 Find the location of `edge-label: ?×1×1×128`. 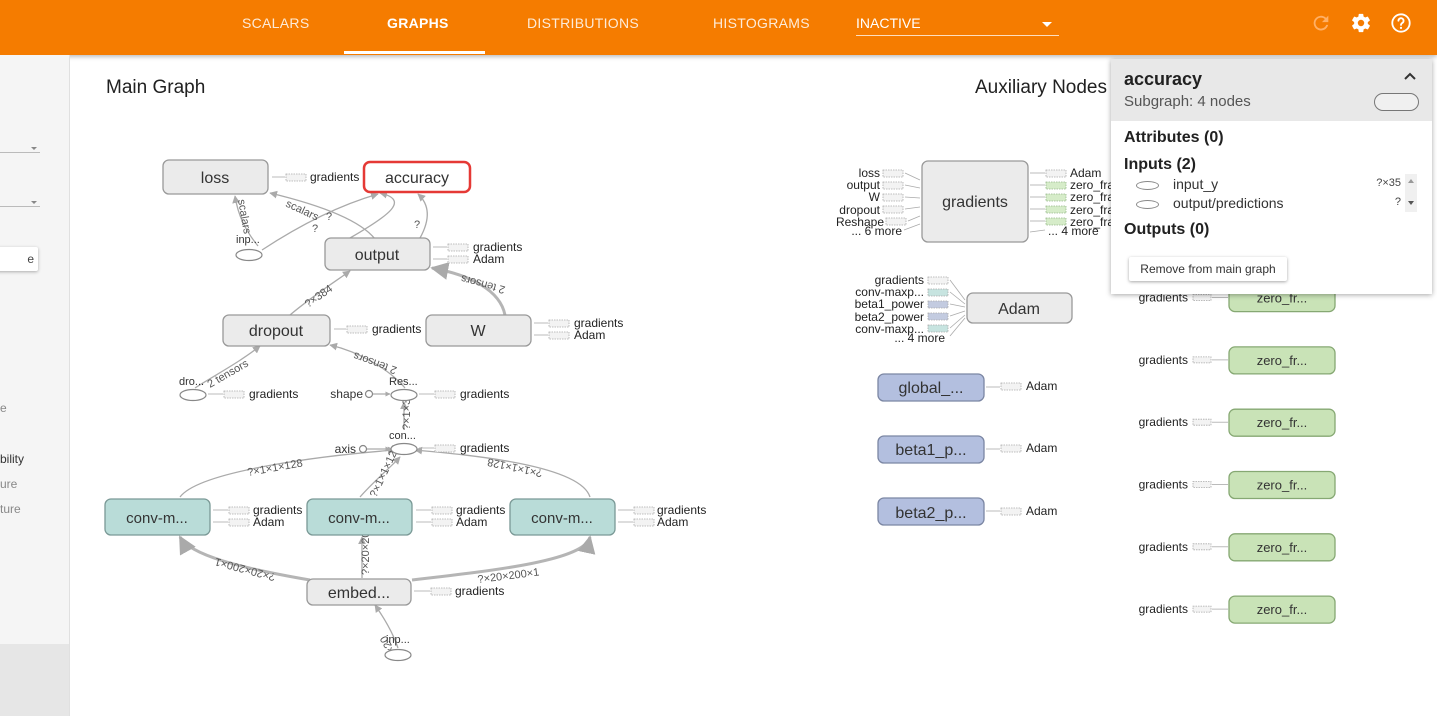

edge-label: ?×1×1×128 is located at coordinates (274, 468).